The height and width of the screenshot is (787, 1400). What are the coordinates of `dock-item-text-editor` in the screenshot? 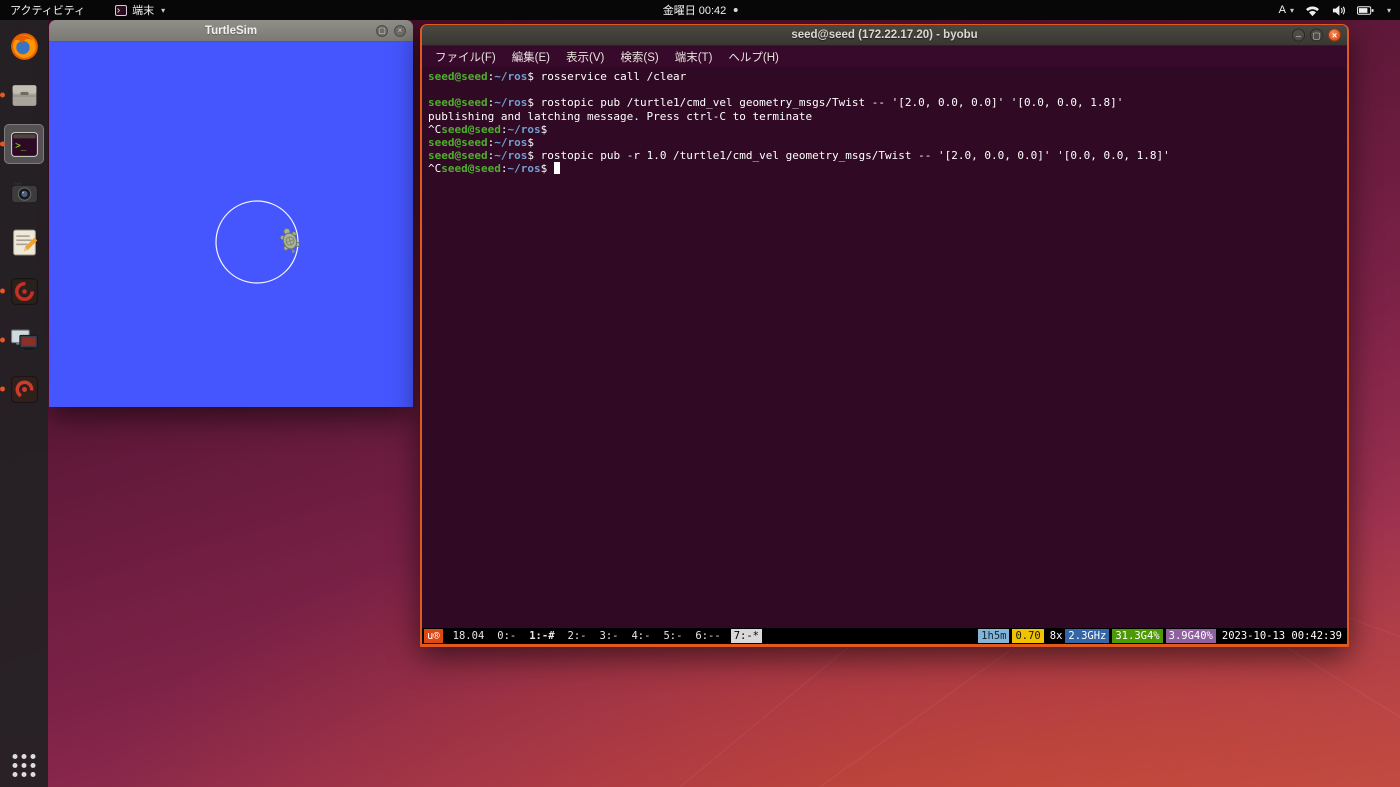 It's located at (24, 242).